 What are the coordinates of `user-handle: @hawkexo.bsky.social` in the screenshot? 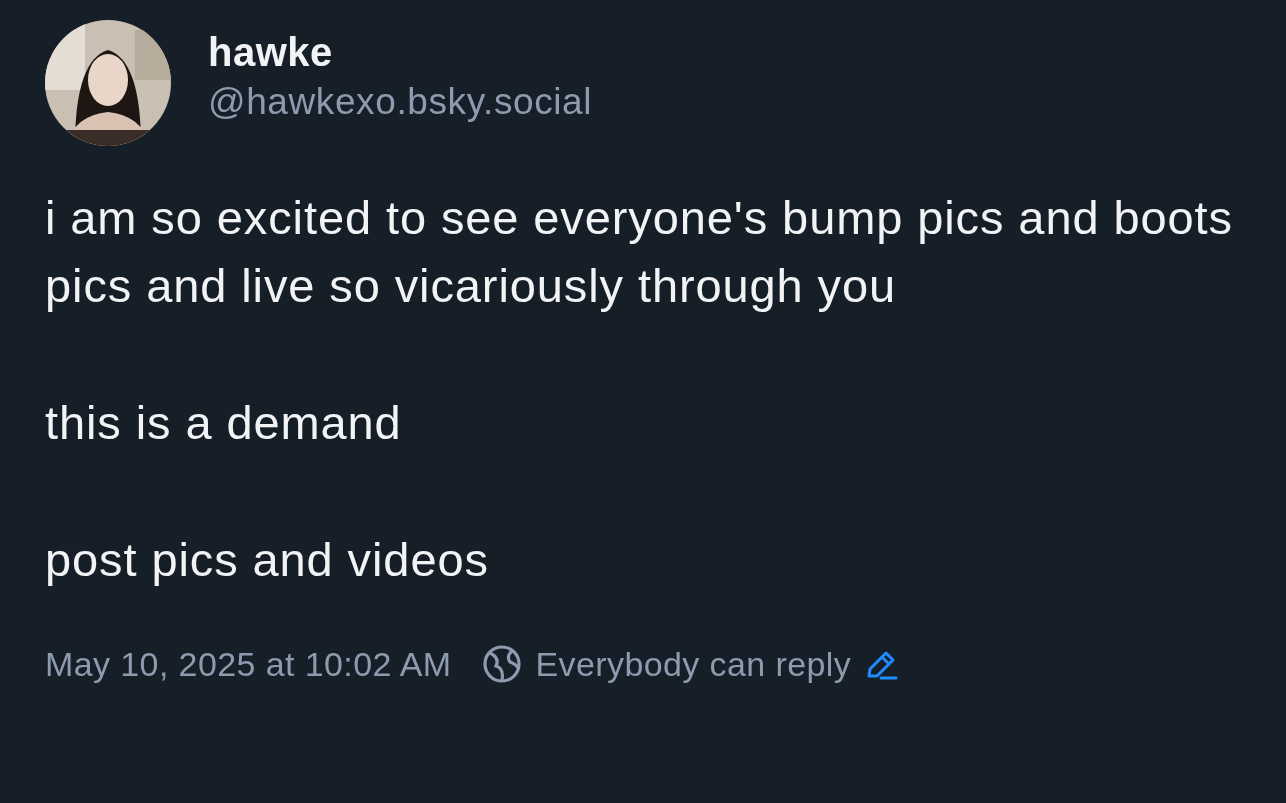 It's located at (400, 101).